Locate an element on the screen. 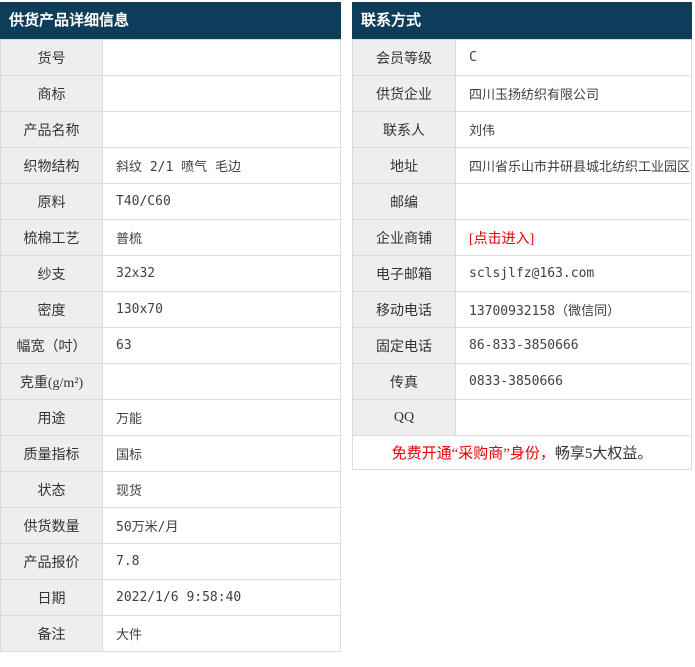 The width and height of the screenshot is (695, 667). row-density: 密度 130x70 is located at coordinates (170, 309).